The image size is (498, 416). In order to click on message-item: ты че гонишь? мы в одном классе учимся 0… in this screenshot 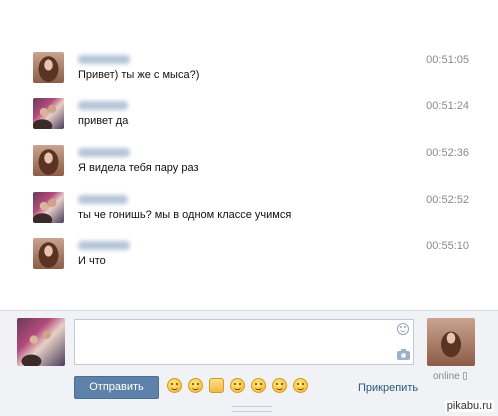, I will do `click(249, 212)`.